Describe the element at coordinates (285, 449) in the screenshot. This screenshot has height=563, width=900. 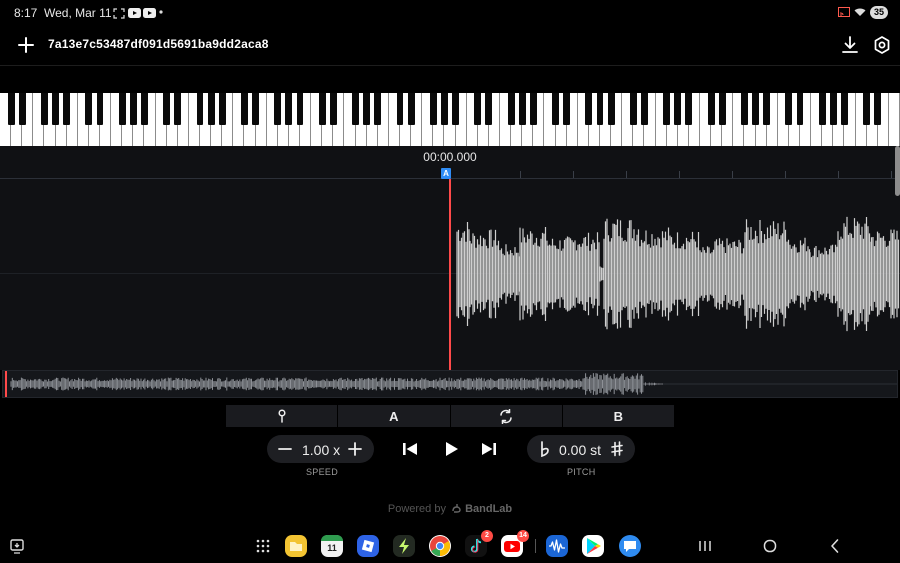
I see `speed-decrease-button` at that location.